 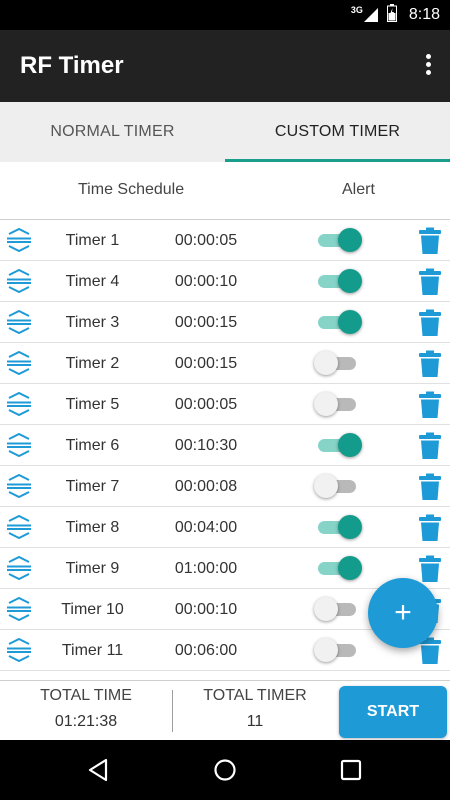 I want to click on timer-name: Timer 7, so click(x=92, y=486).